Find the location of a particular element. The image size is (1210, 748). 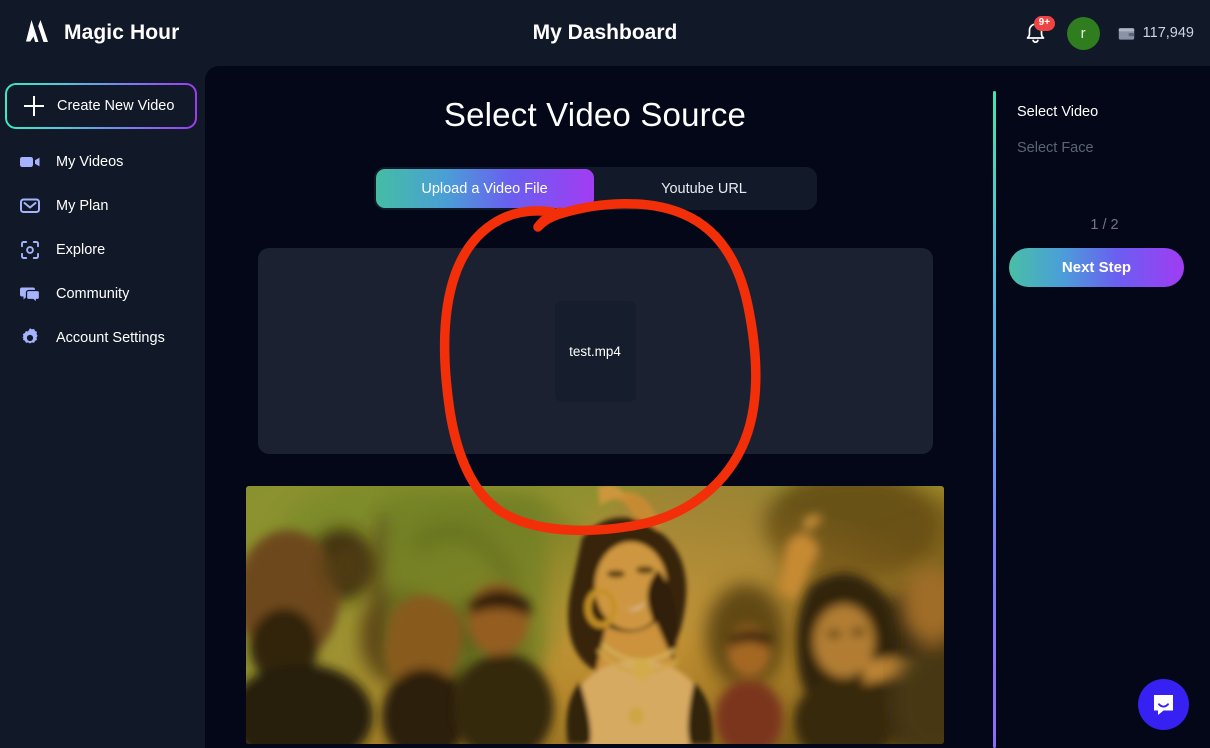

sidebar-item-explore: Explore is located at coordinates (102, 250).